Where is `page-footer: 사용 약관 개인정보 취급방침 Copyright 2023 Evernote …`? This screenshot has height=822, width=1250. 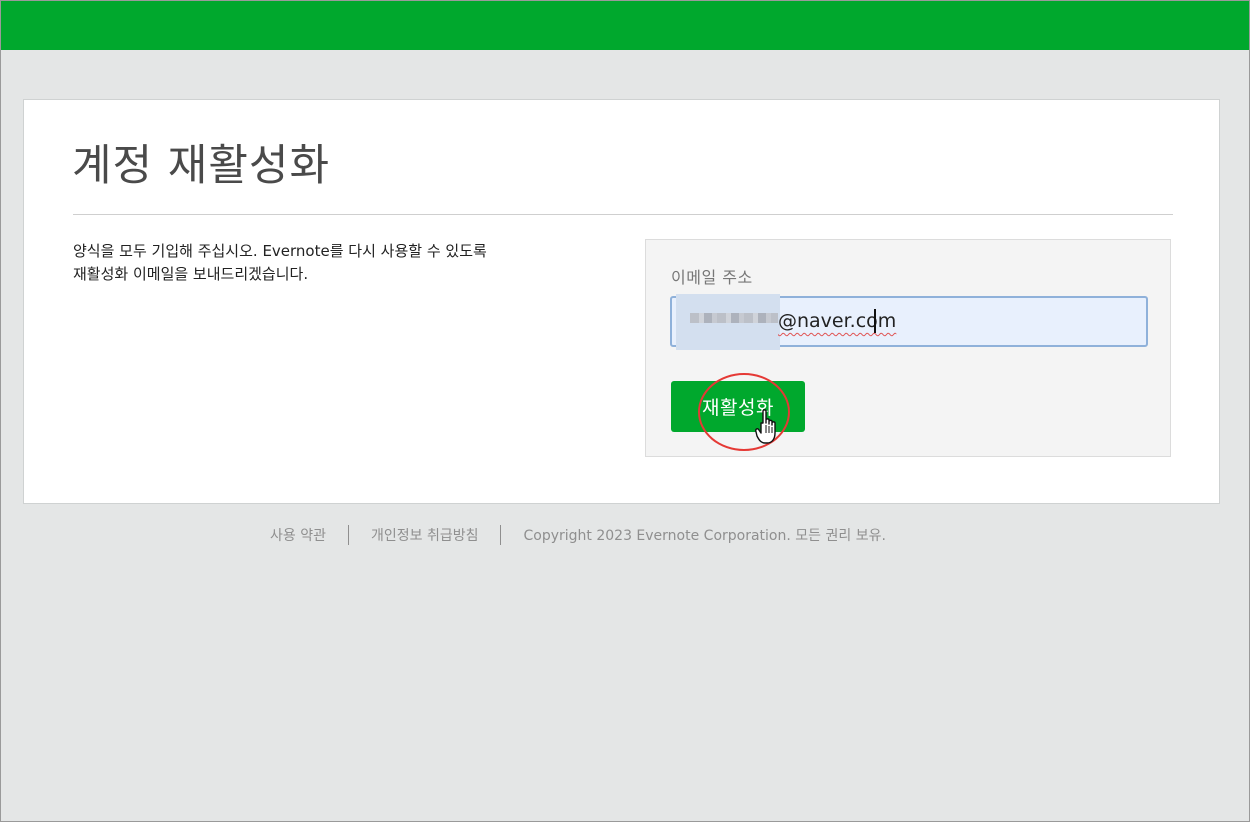
page-footer: 사용 약관 개인정보 취급방침 Copyright 2023 Evernote … is located at coordinates (578, 535).